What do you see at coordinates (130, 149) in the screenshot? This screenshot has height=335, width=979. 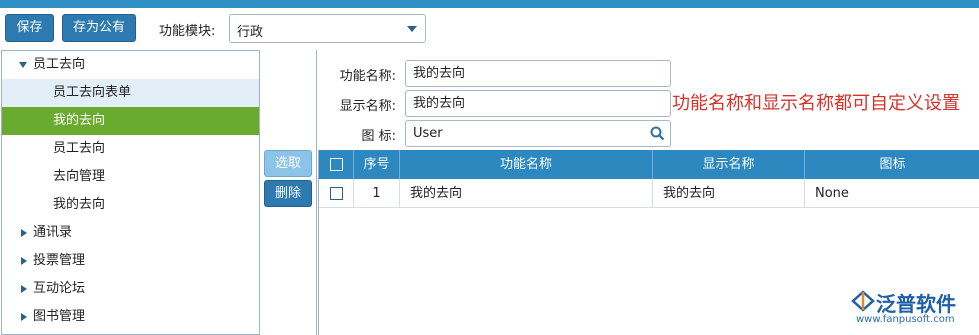 I see `tree-leaf-staff-whereabouts: 员工去向` at bounding box center [130, 149].